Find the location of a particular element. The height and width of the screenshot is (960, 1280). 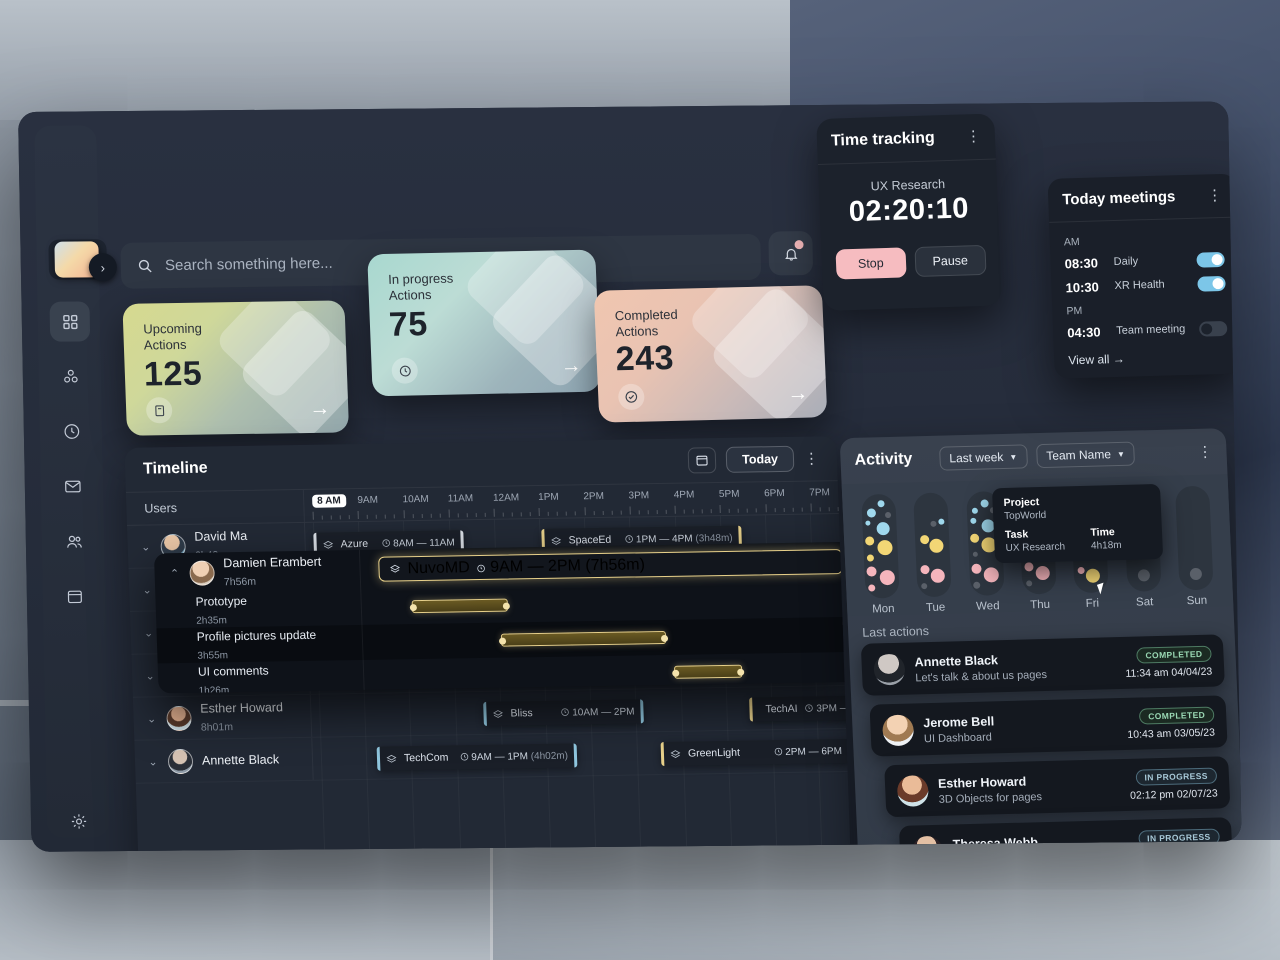

bar-time: 2PM — 6PM is located at coordinates (807, 752).